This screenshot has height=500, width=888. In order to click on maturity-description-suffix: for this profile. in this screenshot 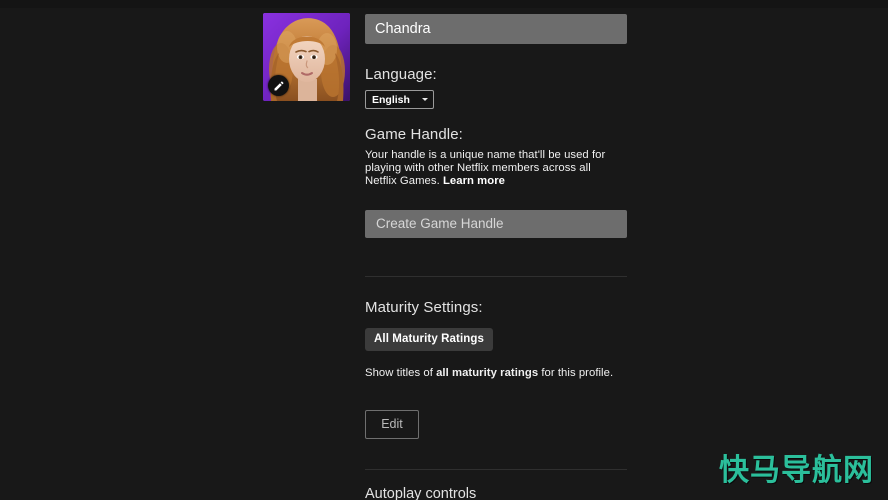, I will do `click(576, 372)`.